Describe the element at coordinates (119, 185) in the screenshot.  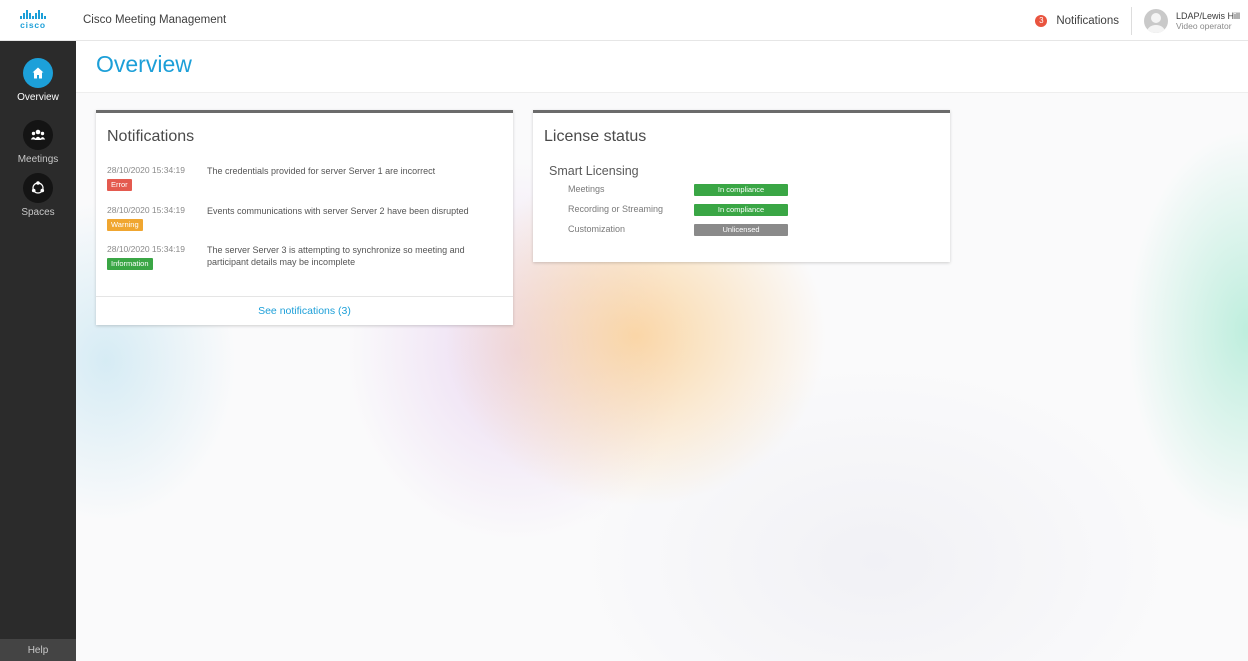
I see `error-badge: Error` at that location.